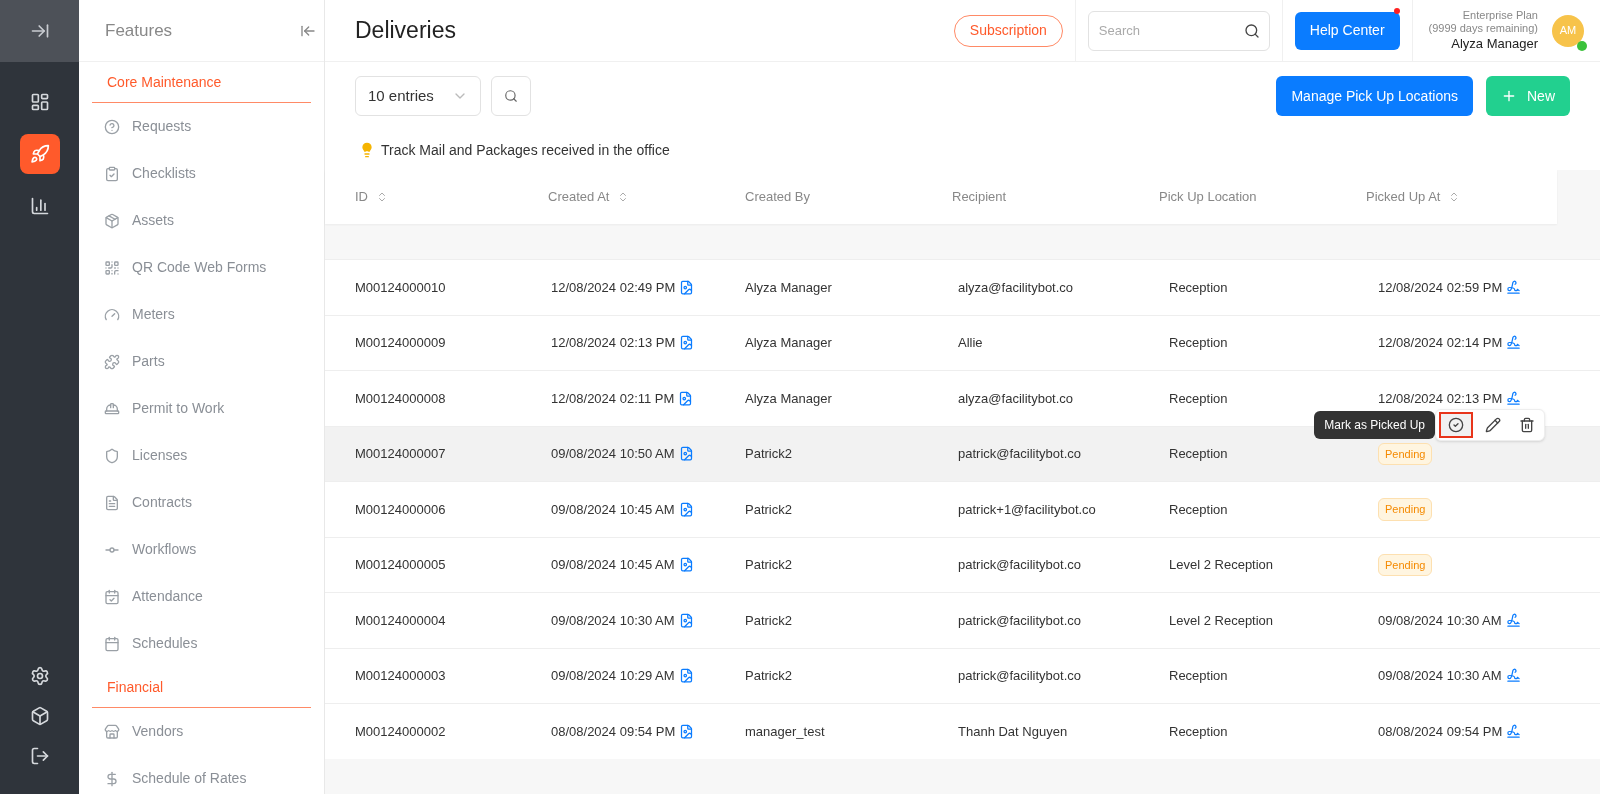 The width and height of the screenshot is (1600, 794). Describe the element at coordinates (1013, 731) in the screenshot. I see `table-cell-text: Thanh Dat Nguyen` at that location.